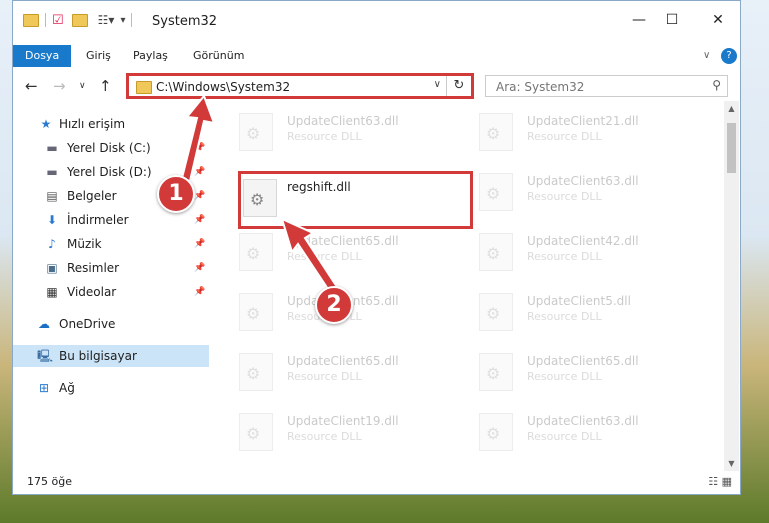  Describe the element at coordinates (716, 85) in the screenshot. I see `search-icon: ⚲` at that location.